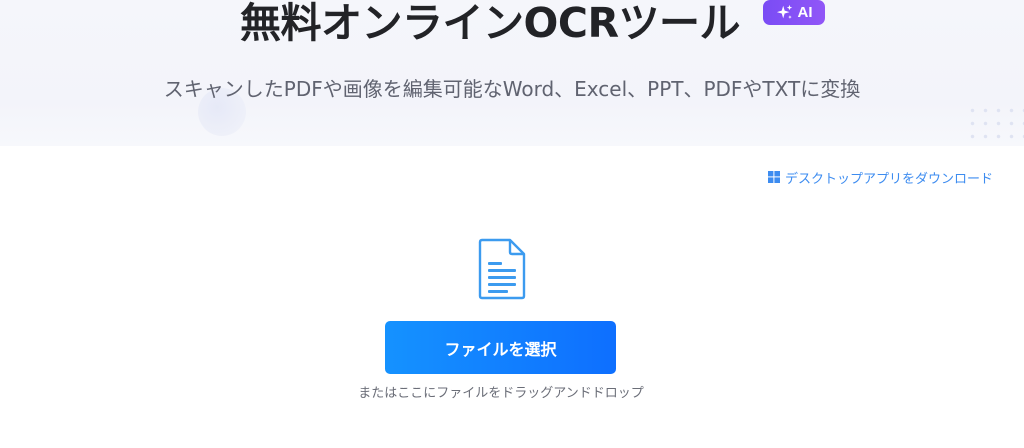 The height and width of the screenshot is (448, 1024). Describe the element at coordinates (995, 125) in the screenshot. I see `decorative-dots` at that location.